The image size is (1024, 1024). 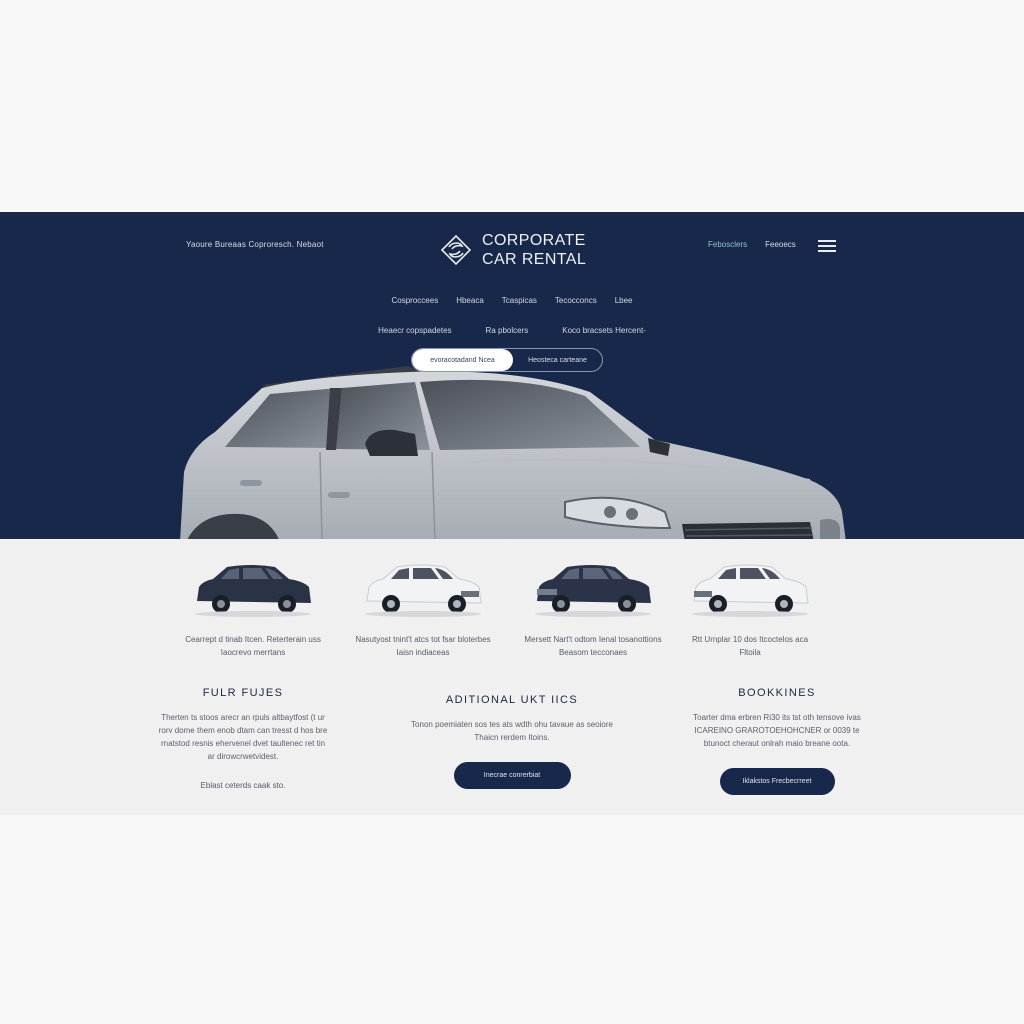 I want to click on navy-suv-thumbnail, so click(x=593, y=591).